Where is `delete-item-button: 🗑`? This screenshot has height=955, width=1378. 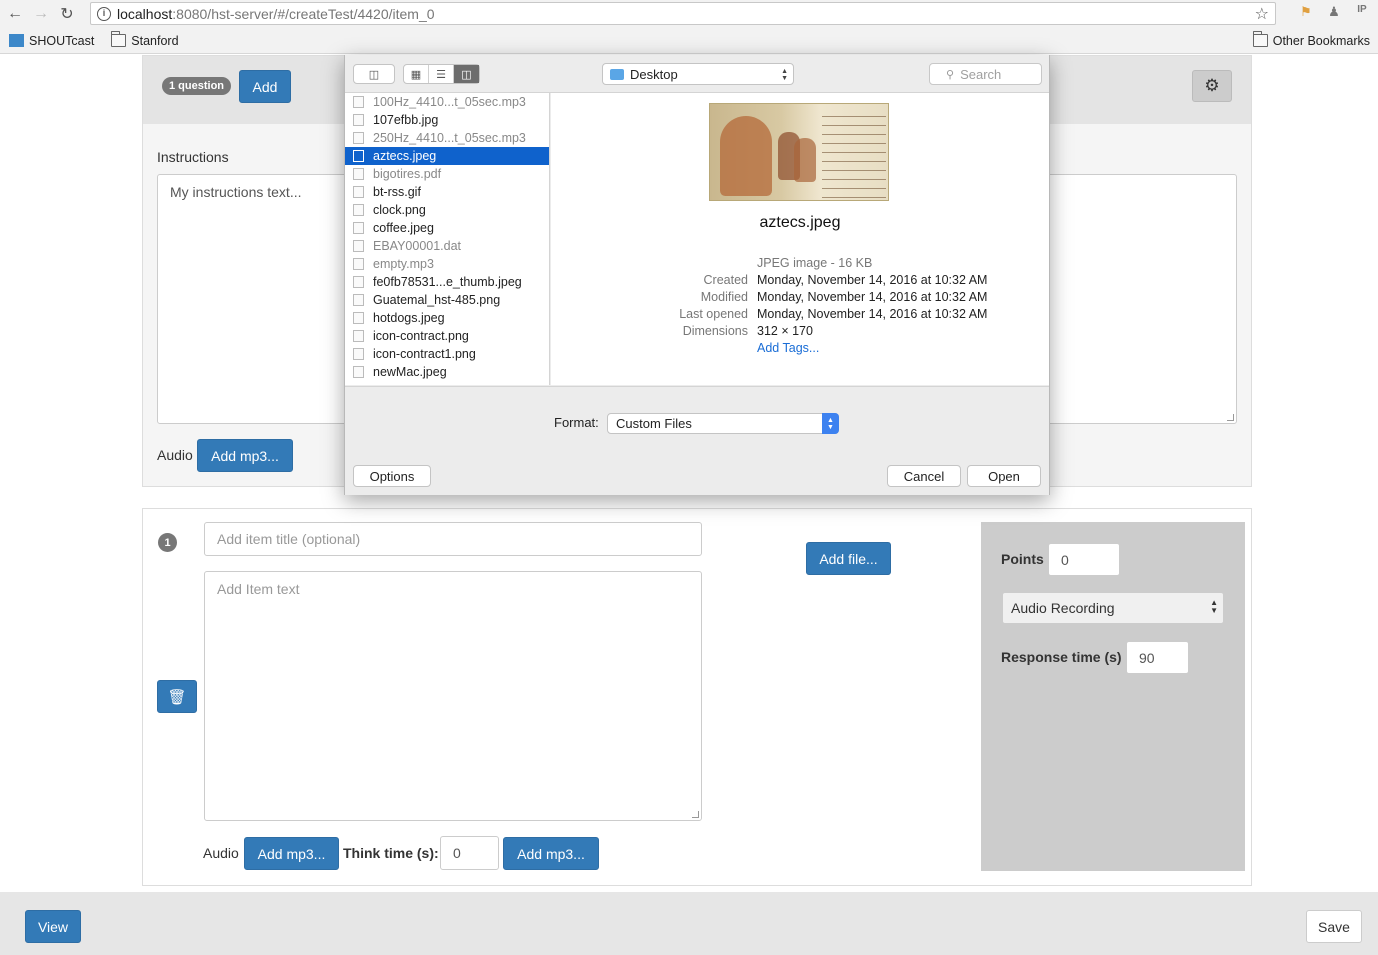 delete-item-button: 🗑 is located at coordinates (177, 696).